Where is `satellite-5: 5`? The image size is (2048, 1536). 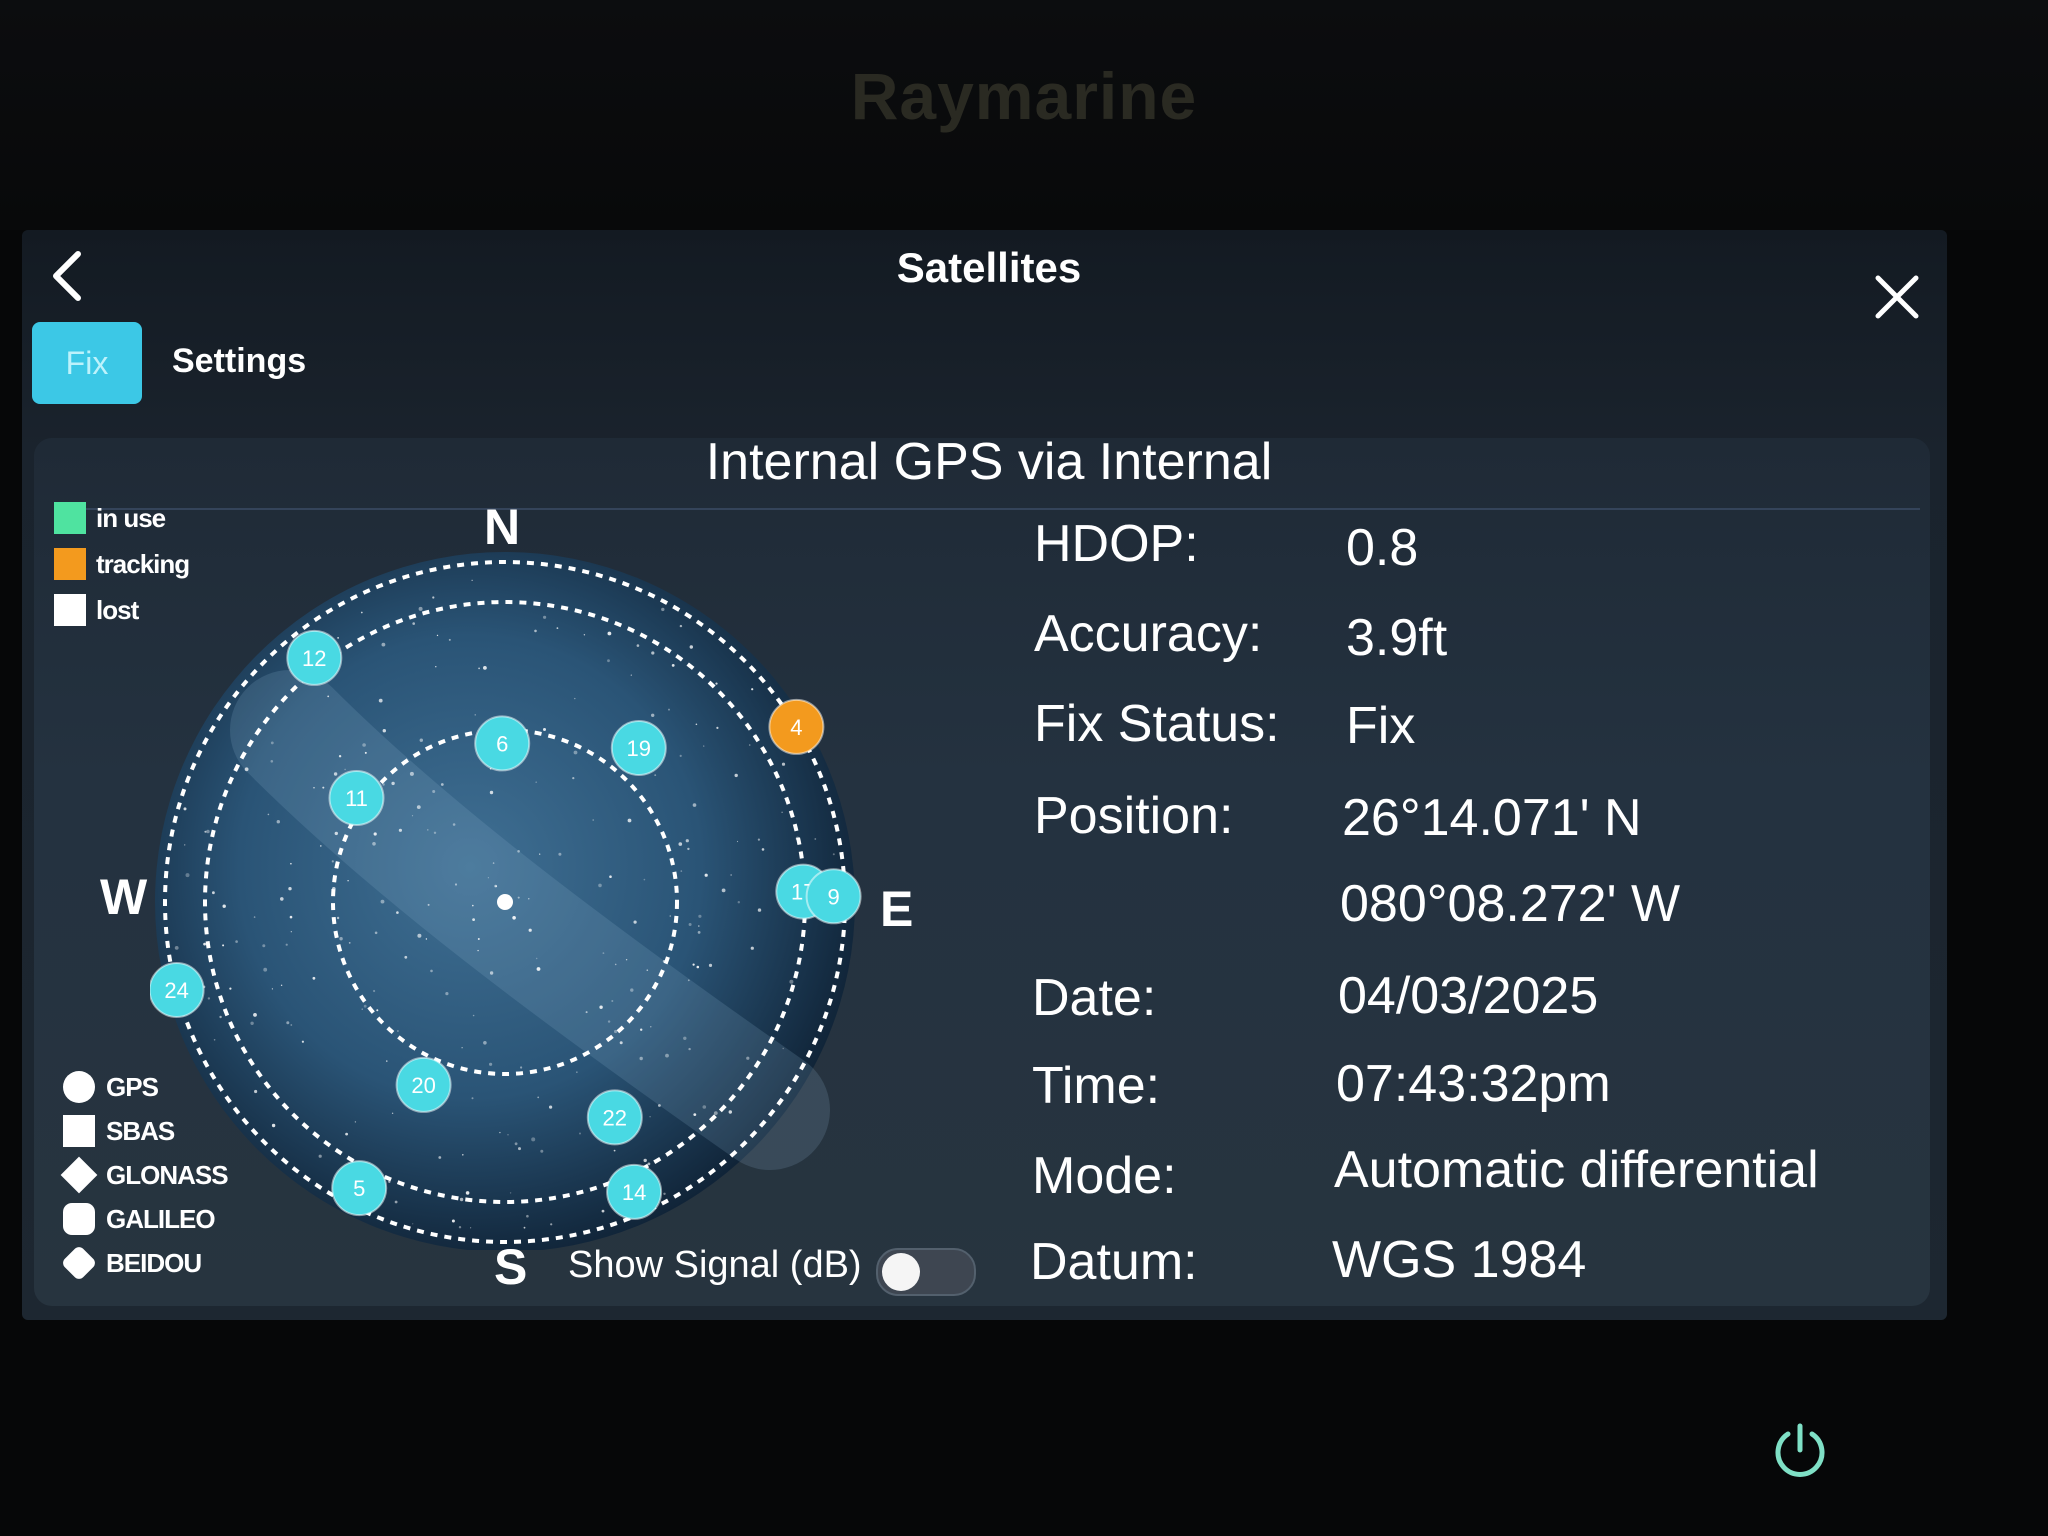
satellite-5: 5 is located at coordinates (359, 1188).